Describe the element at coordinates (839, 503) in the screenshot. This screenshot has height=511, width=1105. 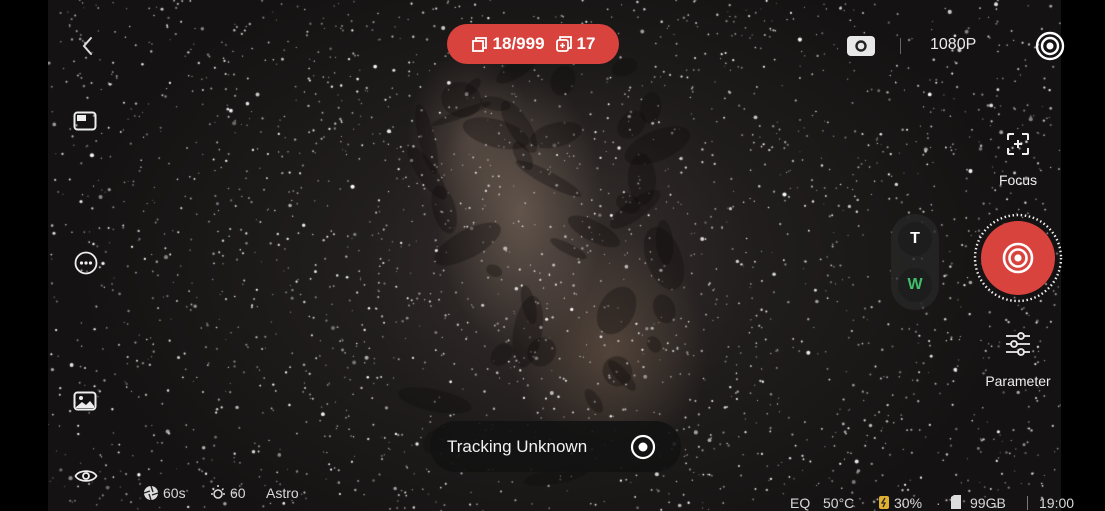
I see `temperature: 50°C` at that location.